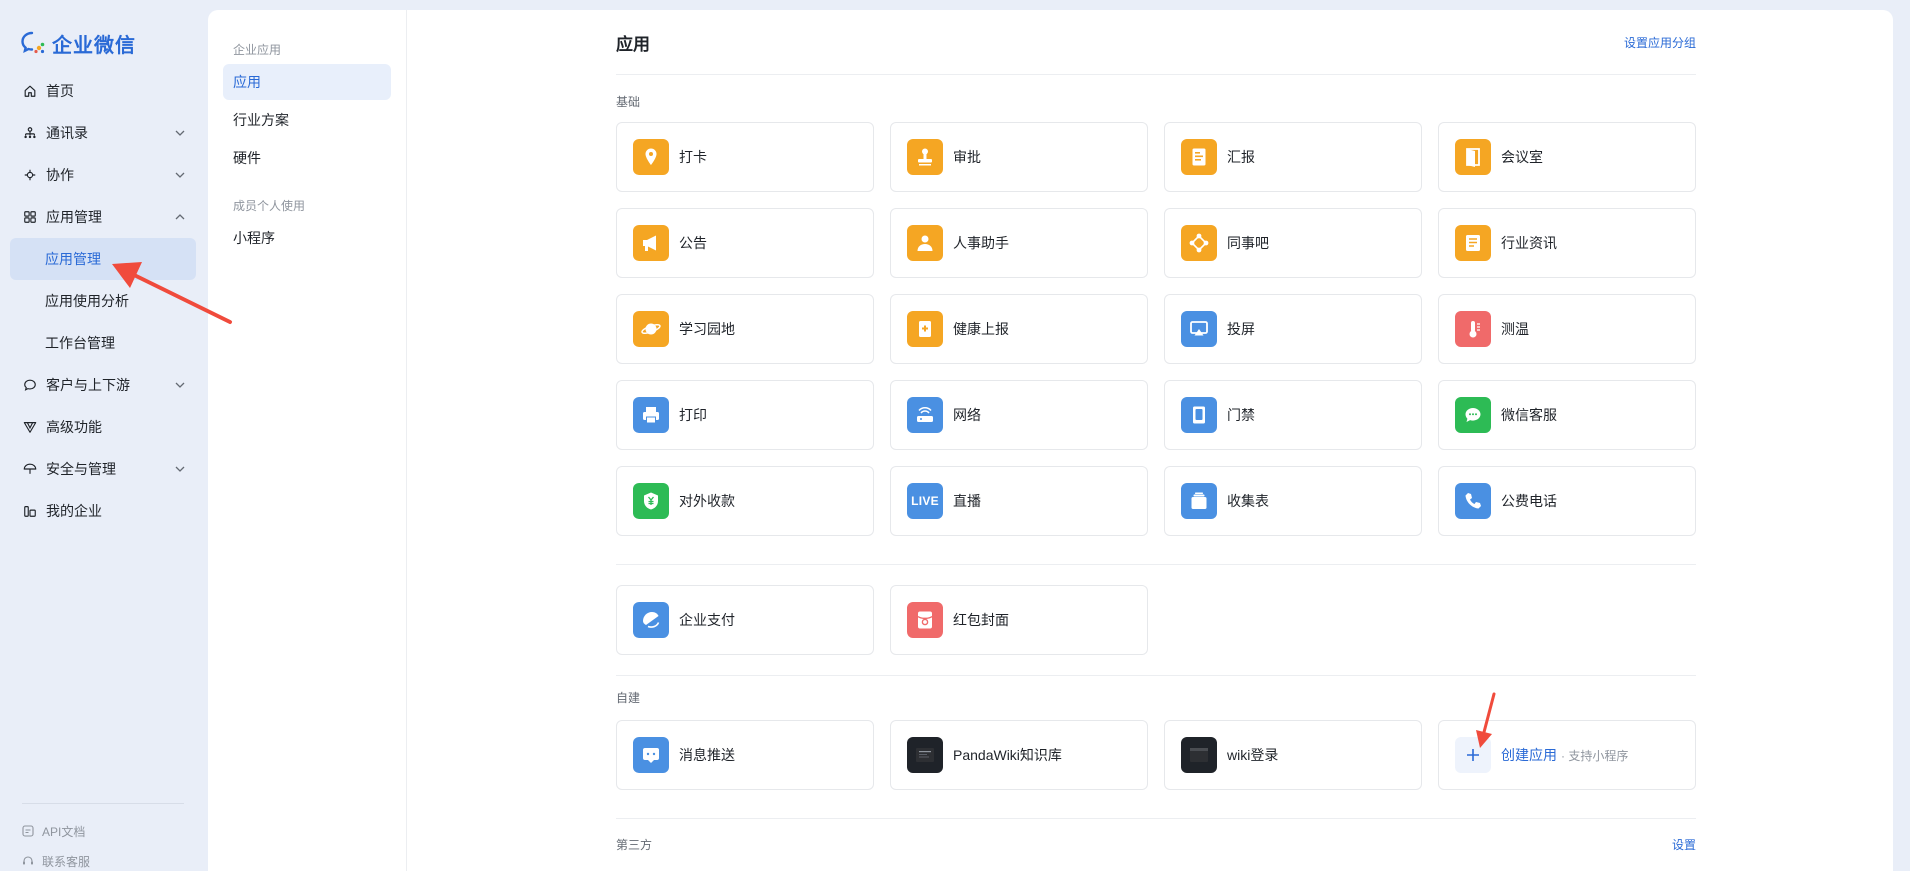  What do you see at coordinates (30, 133) in the screenshot?
I see `contacts-icon` at bounding box center [30, 133].